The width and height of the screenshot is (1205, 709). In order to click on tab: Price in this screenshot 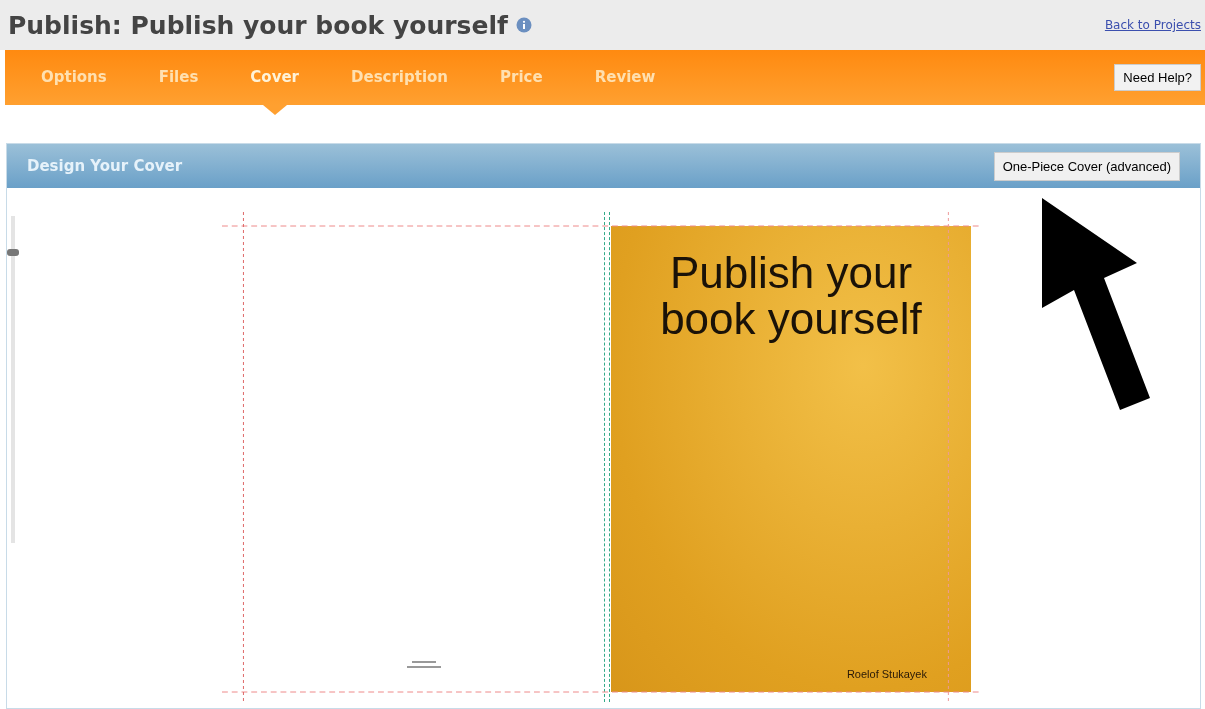, I will do `click(521, 82)`.